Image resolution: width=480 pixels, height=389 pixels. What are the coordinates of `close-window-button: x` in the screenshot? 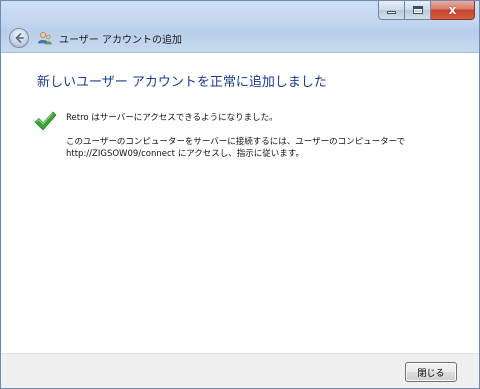 It's located at (453, 10).